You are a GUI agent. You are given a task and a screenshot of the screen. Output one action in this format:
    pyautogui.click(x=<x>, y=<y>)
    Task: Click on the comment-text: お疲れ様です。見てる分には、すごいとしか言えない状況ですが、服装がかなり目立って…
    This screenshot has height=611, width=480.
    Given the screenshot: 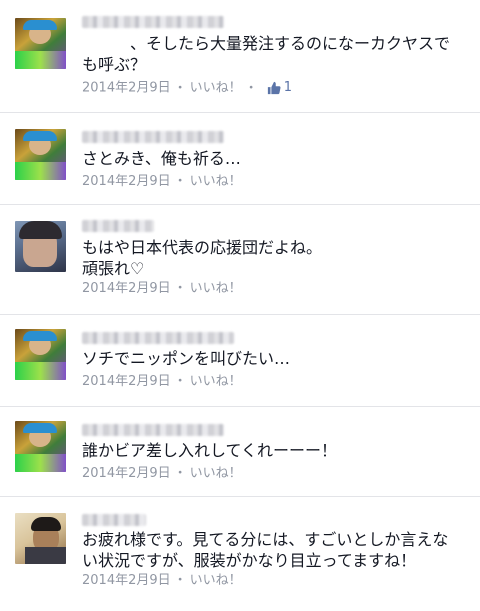 What is the action you would take?
    pyautogui.click(x=265, y=550)
    